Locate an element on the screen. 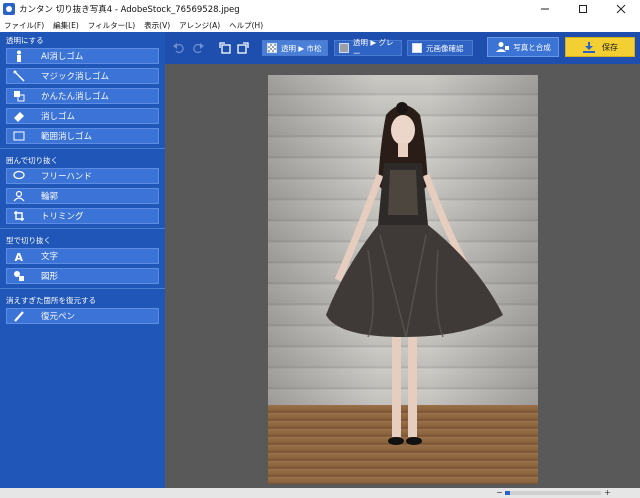 This screenshot has height=498, width=640. close-button is located at coordinates (621, 9).